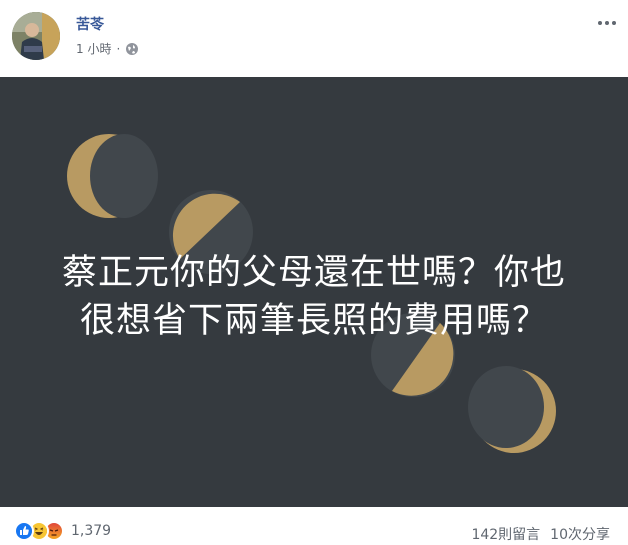 The height and width of the screenshot is (545, 628). I want to click on moon-1-shadow, so click(124, 176).